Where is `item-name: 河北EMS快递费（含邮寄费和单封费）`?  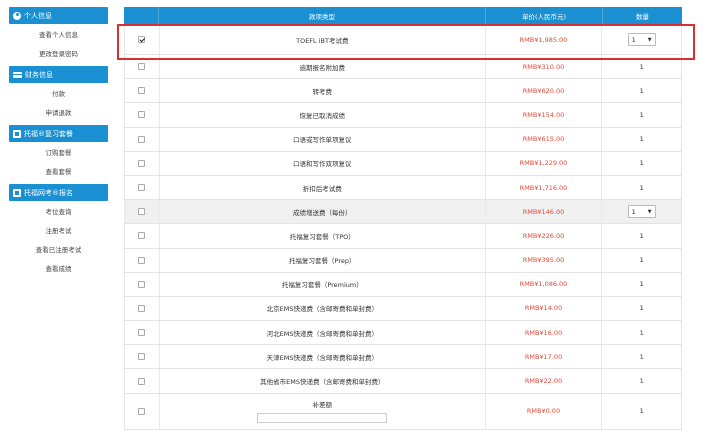
item-name: 河北EMS快递费（含邮寄费和单封费） is located at coordinates (322, 333).